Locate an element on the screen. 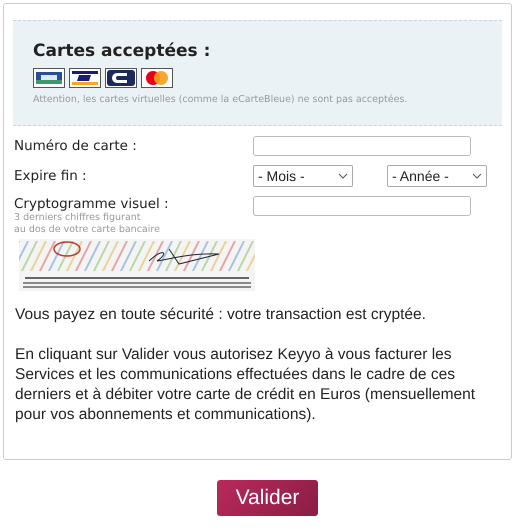  card-number-field is located at coordinates (362, 146).